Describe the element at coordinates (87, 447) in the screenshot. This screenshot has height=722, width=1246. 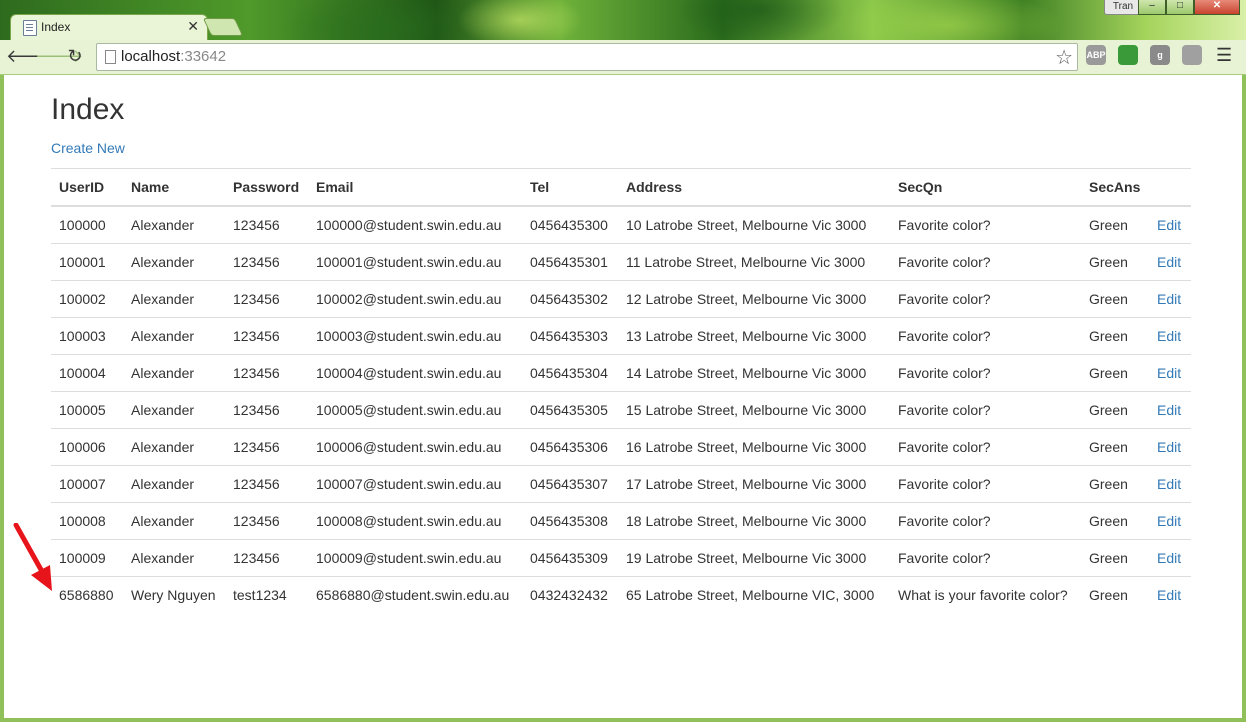
I see `table-cell: 100006` at that location.